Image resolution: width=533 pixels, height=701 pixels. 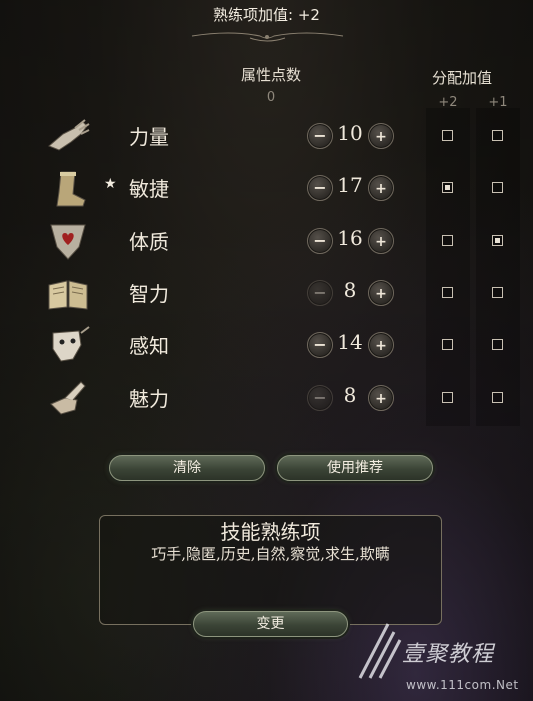 I want to click on attribute-points-value: 0, so click(x=271, y=97).